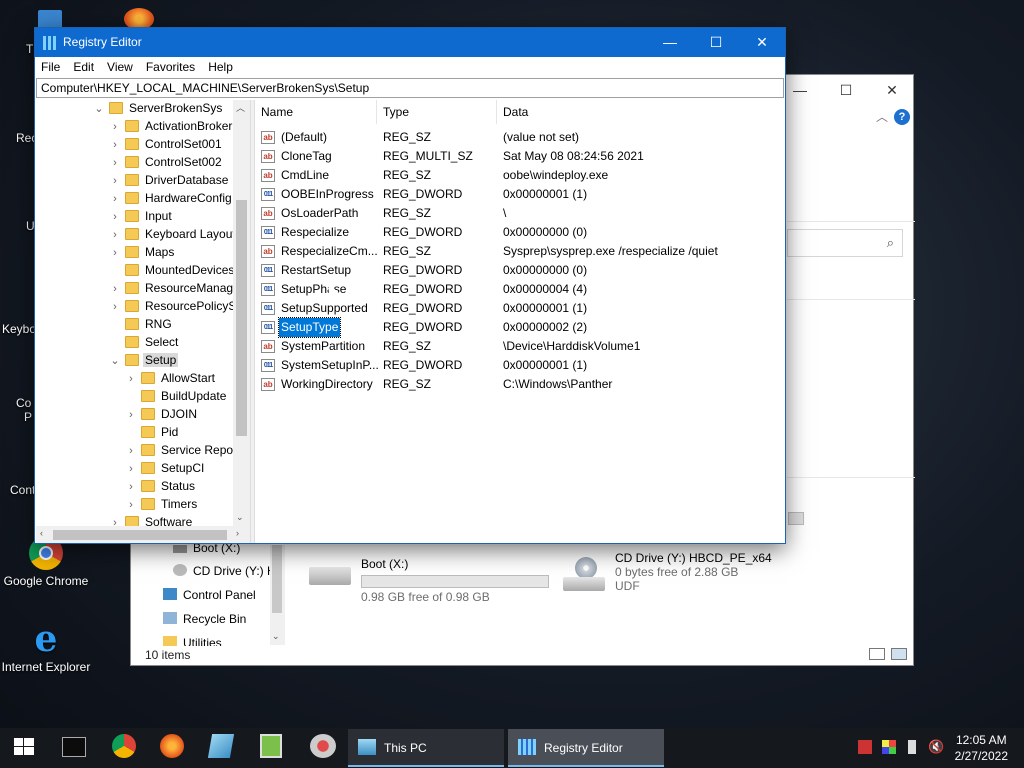 This screenshot has height=768, width=1024. I want to click on tree-node: › ResourcePolicyStore, so click(179, 306).